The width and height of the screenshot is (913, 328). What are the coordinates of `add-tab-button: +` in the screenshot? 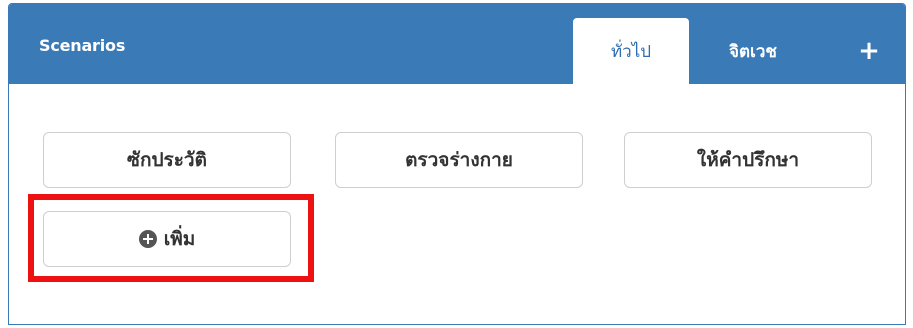 It's located at (869, 51).